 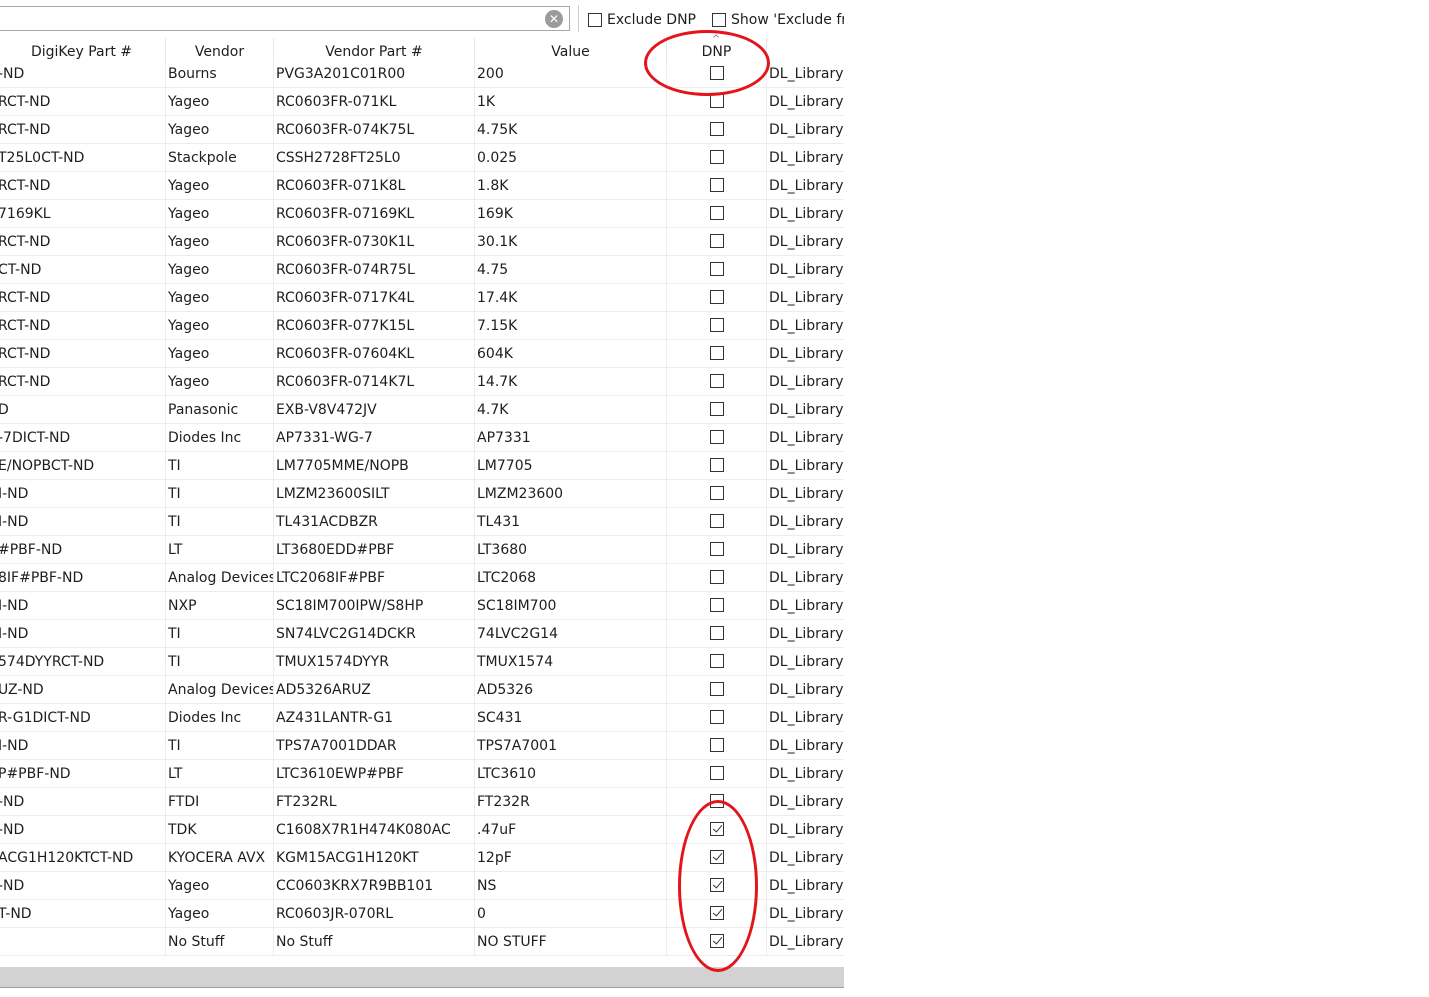 What do you see at coordinates (422, 987) in the screenshot?
I see `scrollbar-border` at bounding box center [422, 987].